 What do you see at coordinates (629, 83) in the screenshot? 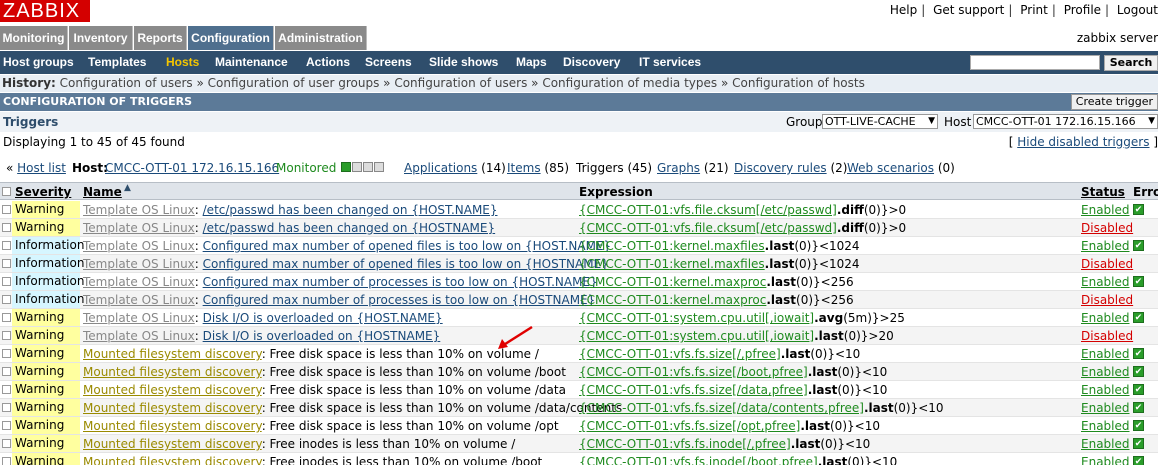
I see `history-crumb: Configuration of media types` at bounding box center [629, 83].